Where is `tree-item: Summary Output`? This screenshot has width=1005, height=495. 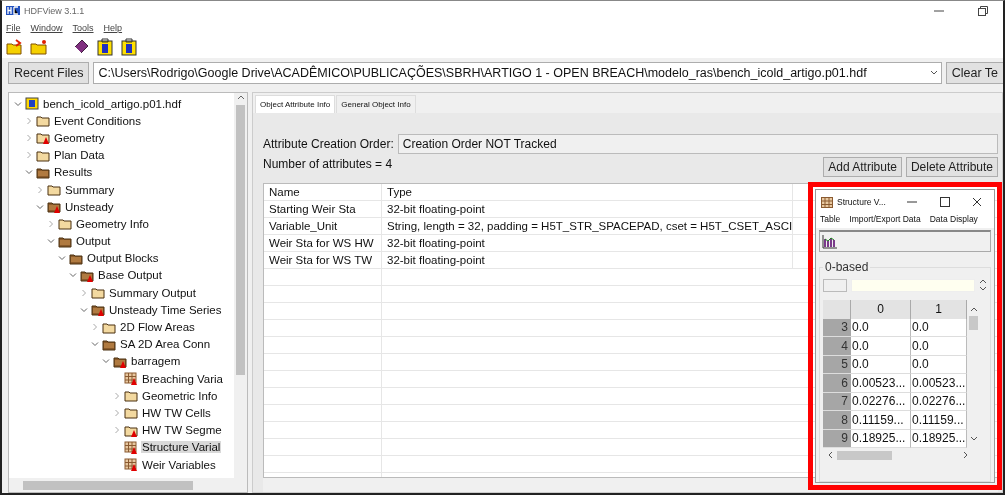 tree-item: Summary Output is located at coordinates (152, 292).